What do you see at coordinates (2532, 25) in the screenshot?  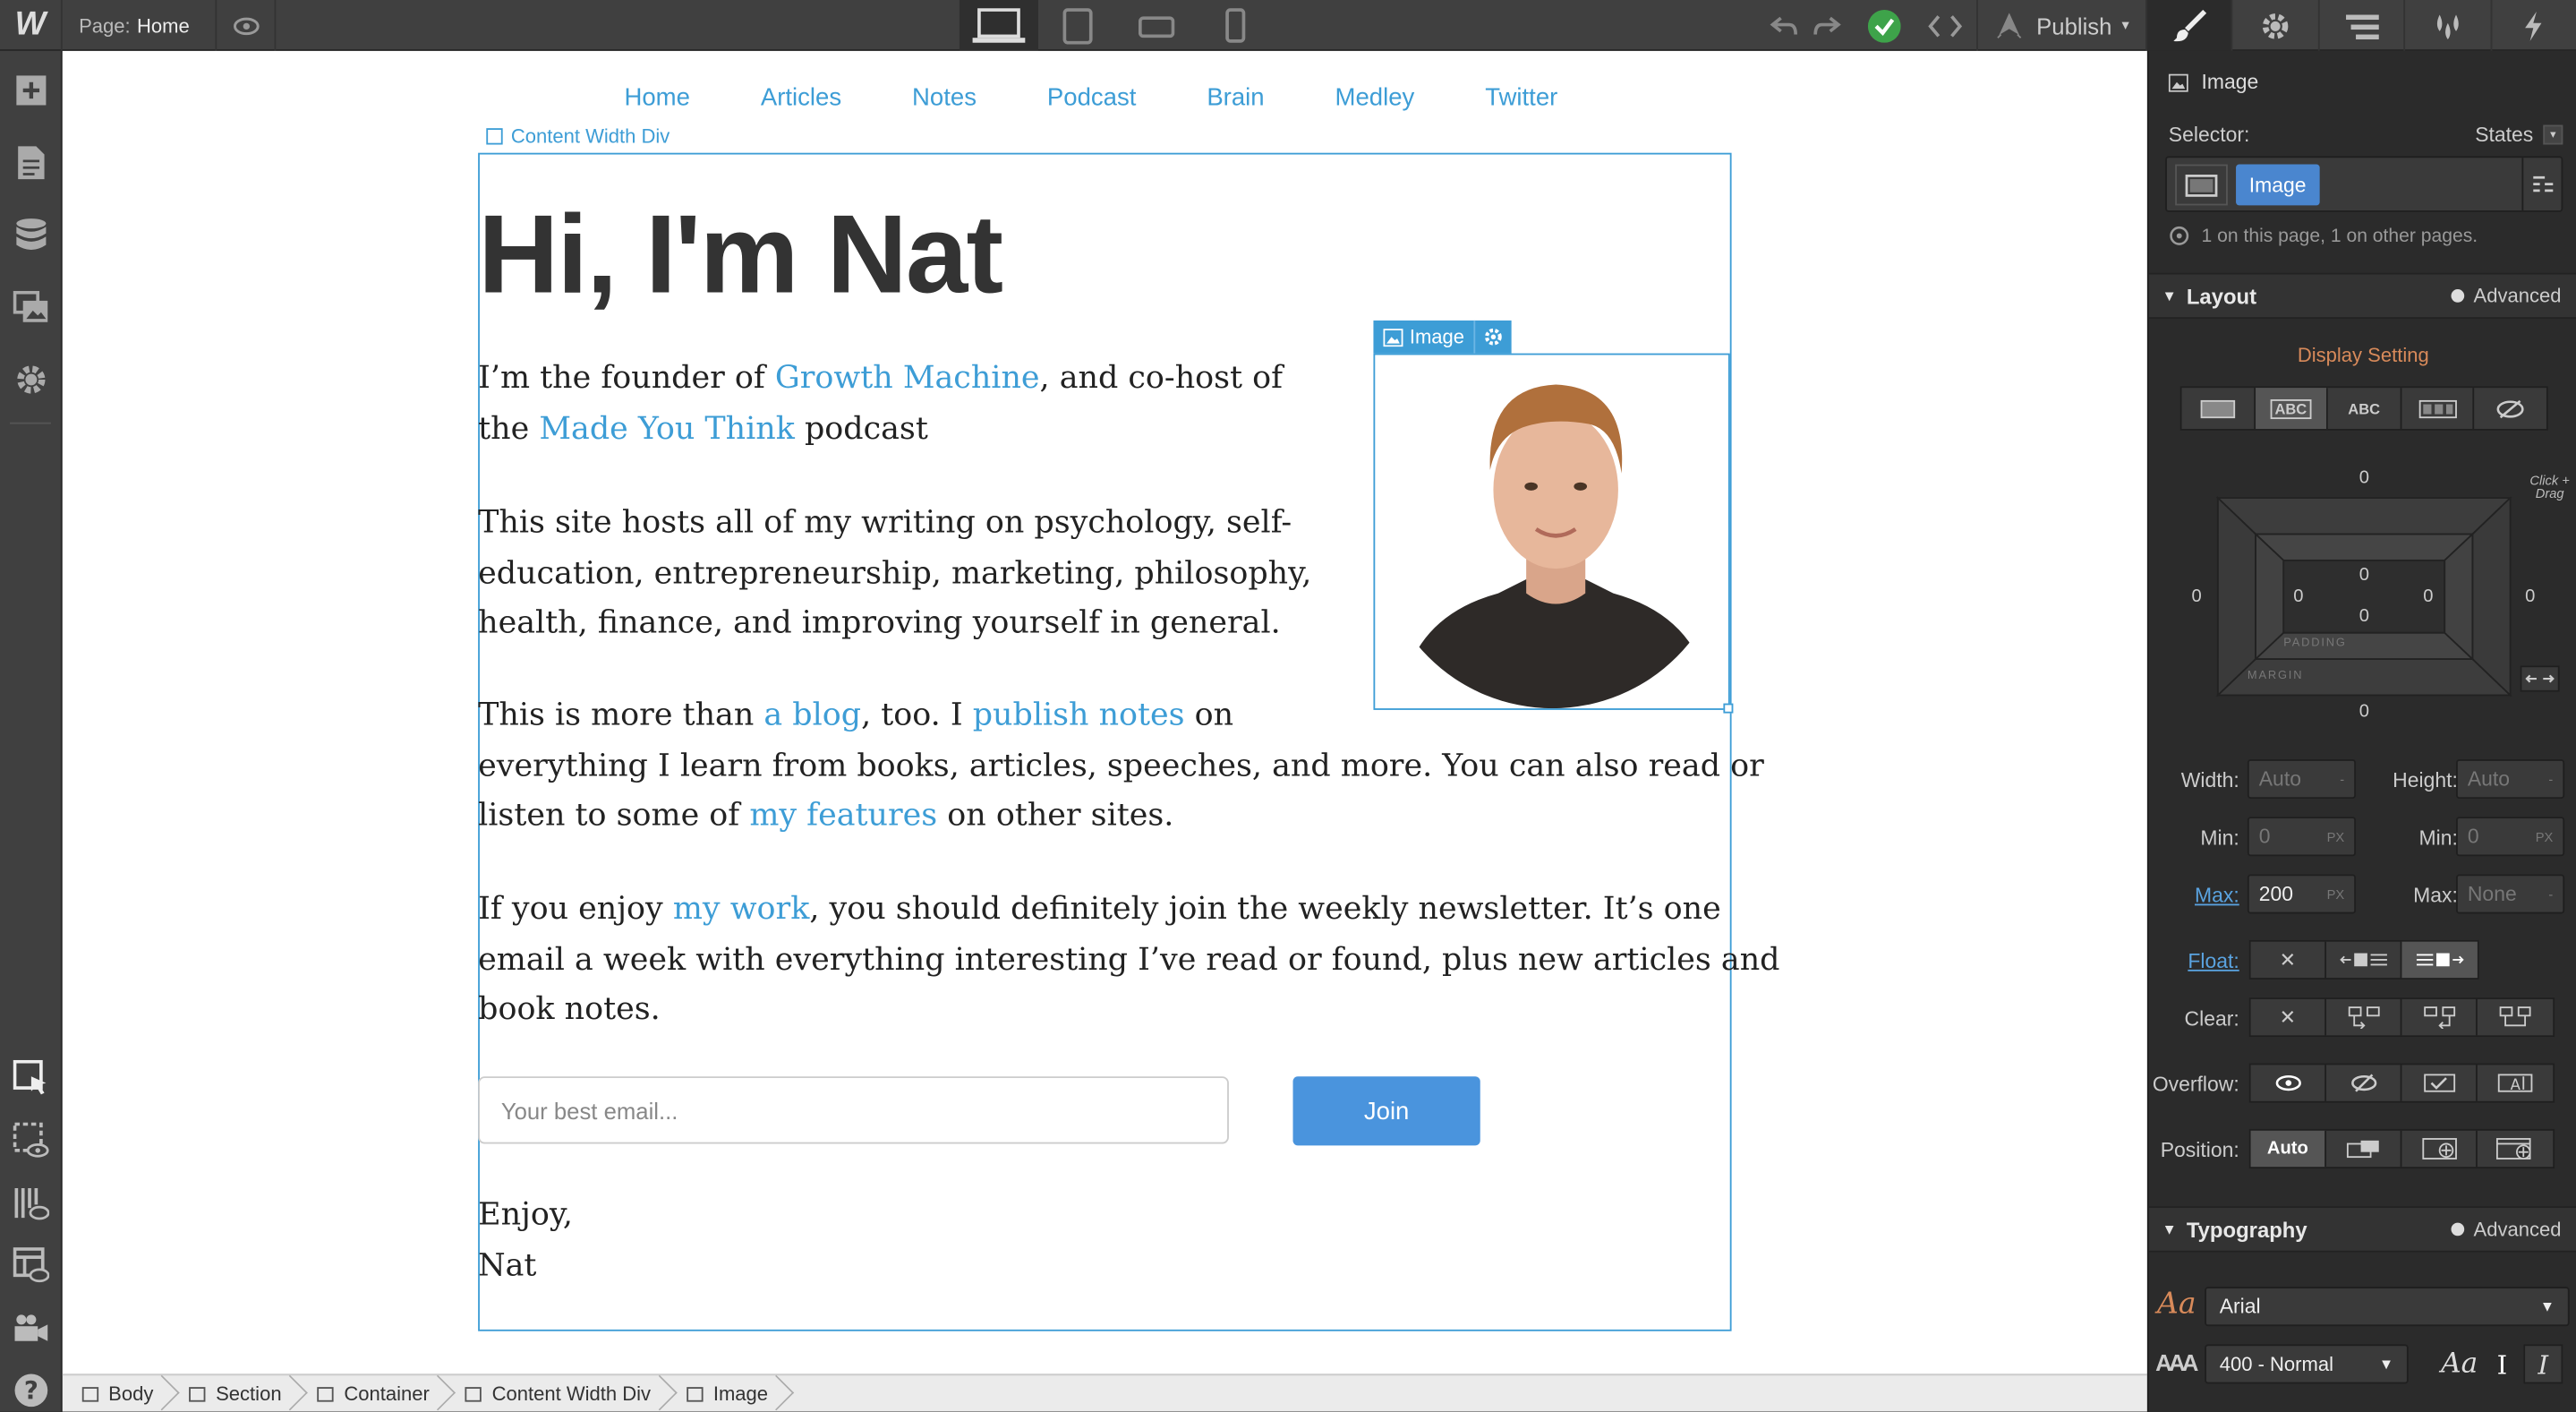 I see `interactions-bolt-icon` at bounding box center [2532, 25].